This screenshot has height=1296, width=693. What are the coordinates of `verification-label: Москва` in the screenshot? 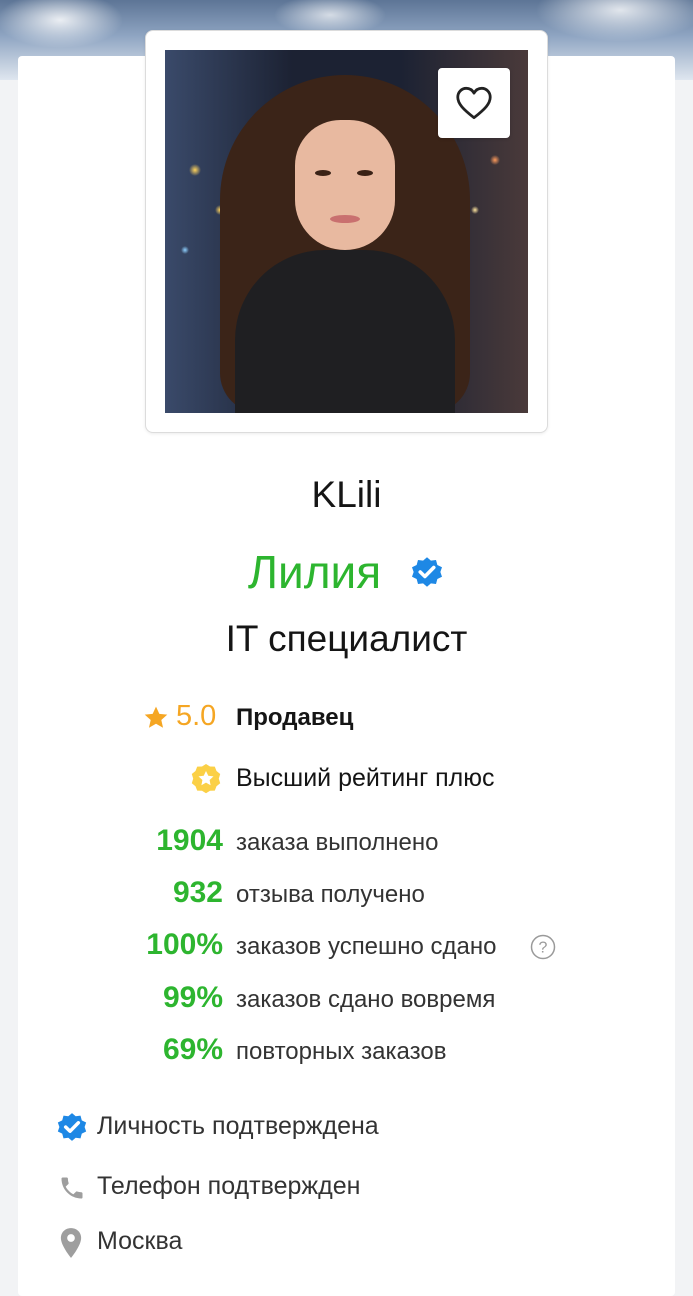 It's located at (140, 1241).